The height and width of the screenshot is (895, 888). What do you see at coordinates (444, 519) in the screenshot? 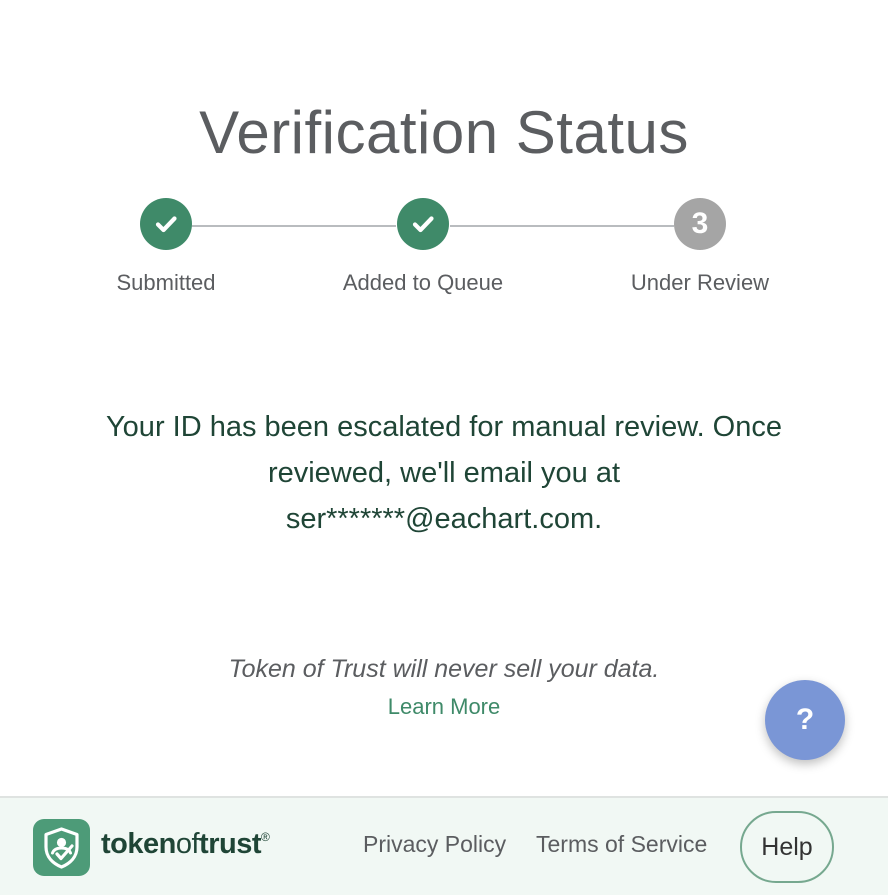
I see `status-message-email: ser*******@eachart.com.` at bounding box center [444, 519].